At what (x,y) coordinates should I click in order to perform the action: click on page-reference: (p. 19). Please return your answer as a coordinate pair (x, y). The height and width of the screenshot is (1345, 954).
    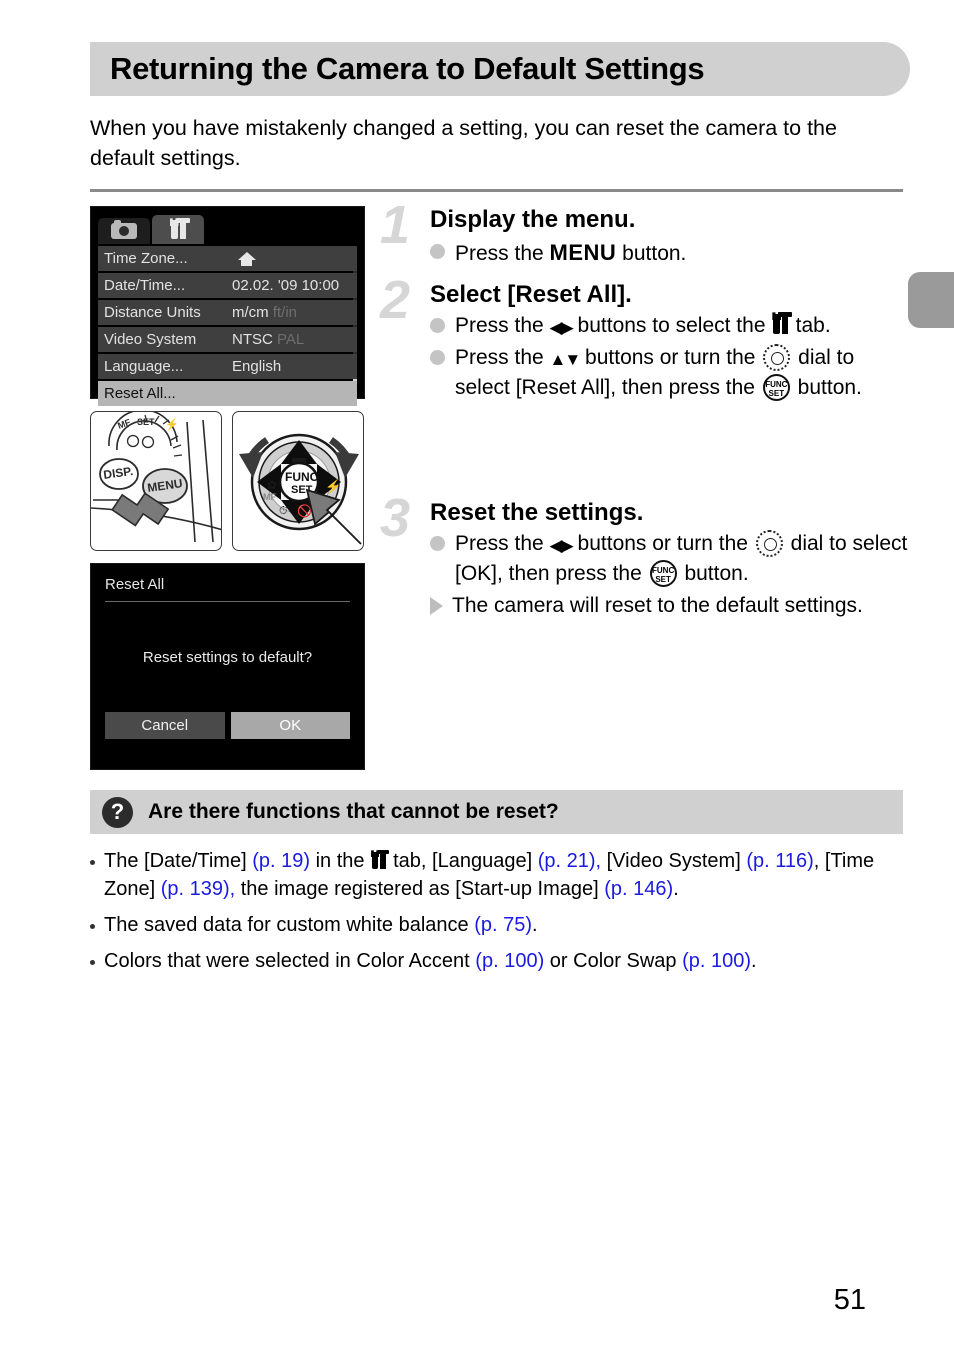
    Looking at the image, I should click on (281, 861).